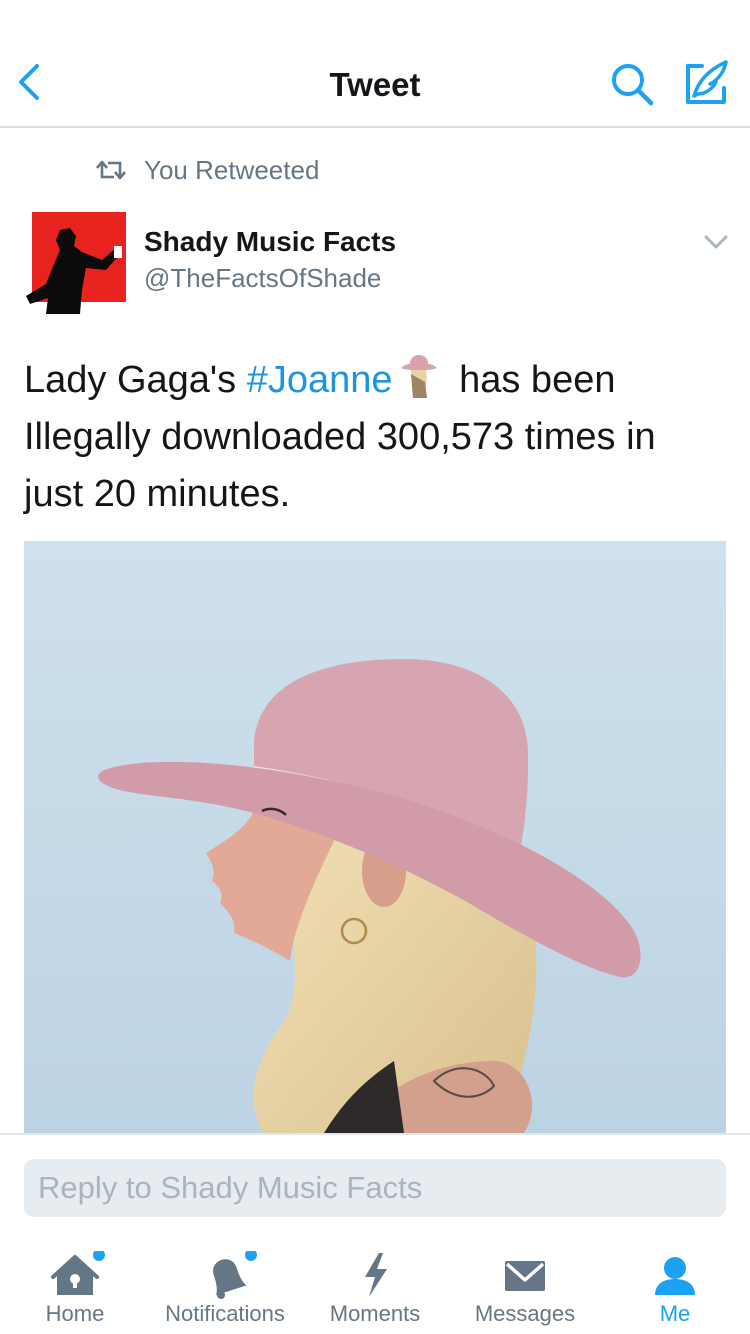 This screenshot has width=750, height=1334. Describe the element at coordinates (716, 242) in the screenshot. I see `chevron-down-icon` at that location.